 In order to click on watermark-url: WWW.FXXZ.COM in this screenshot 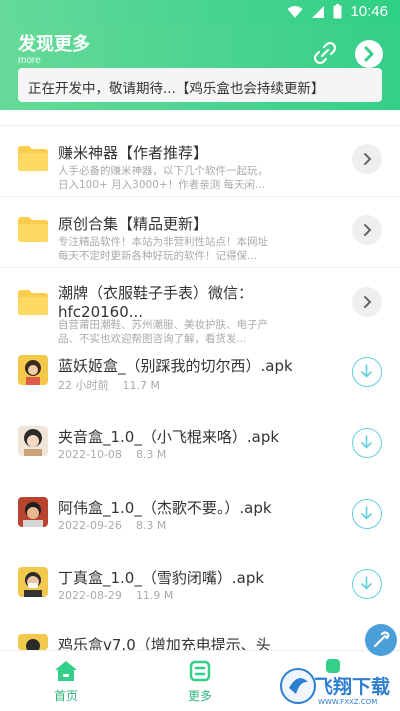, I will do `click(348, 702)`.